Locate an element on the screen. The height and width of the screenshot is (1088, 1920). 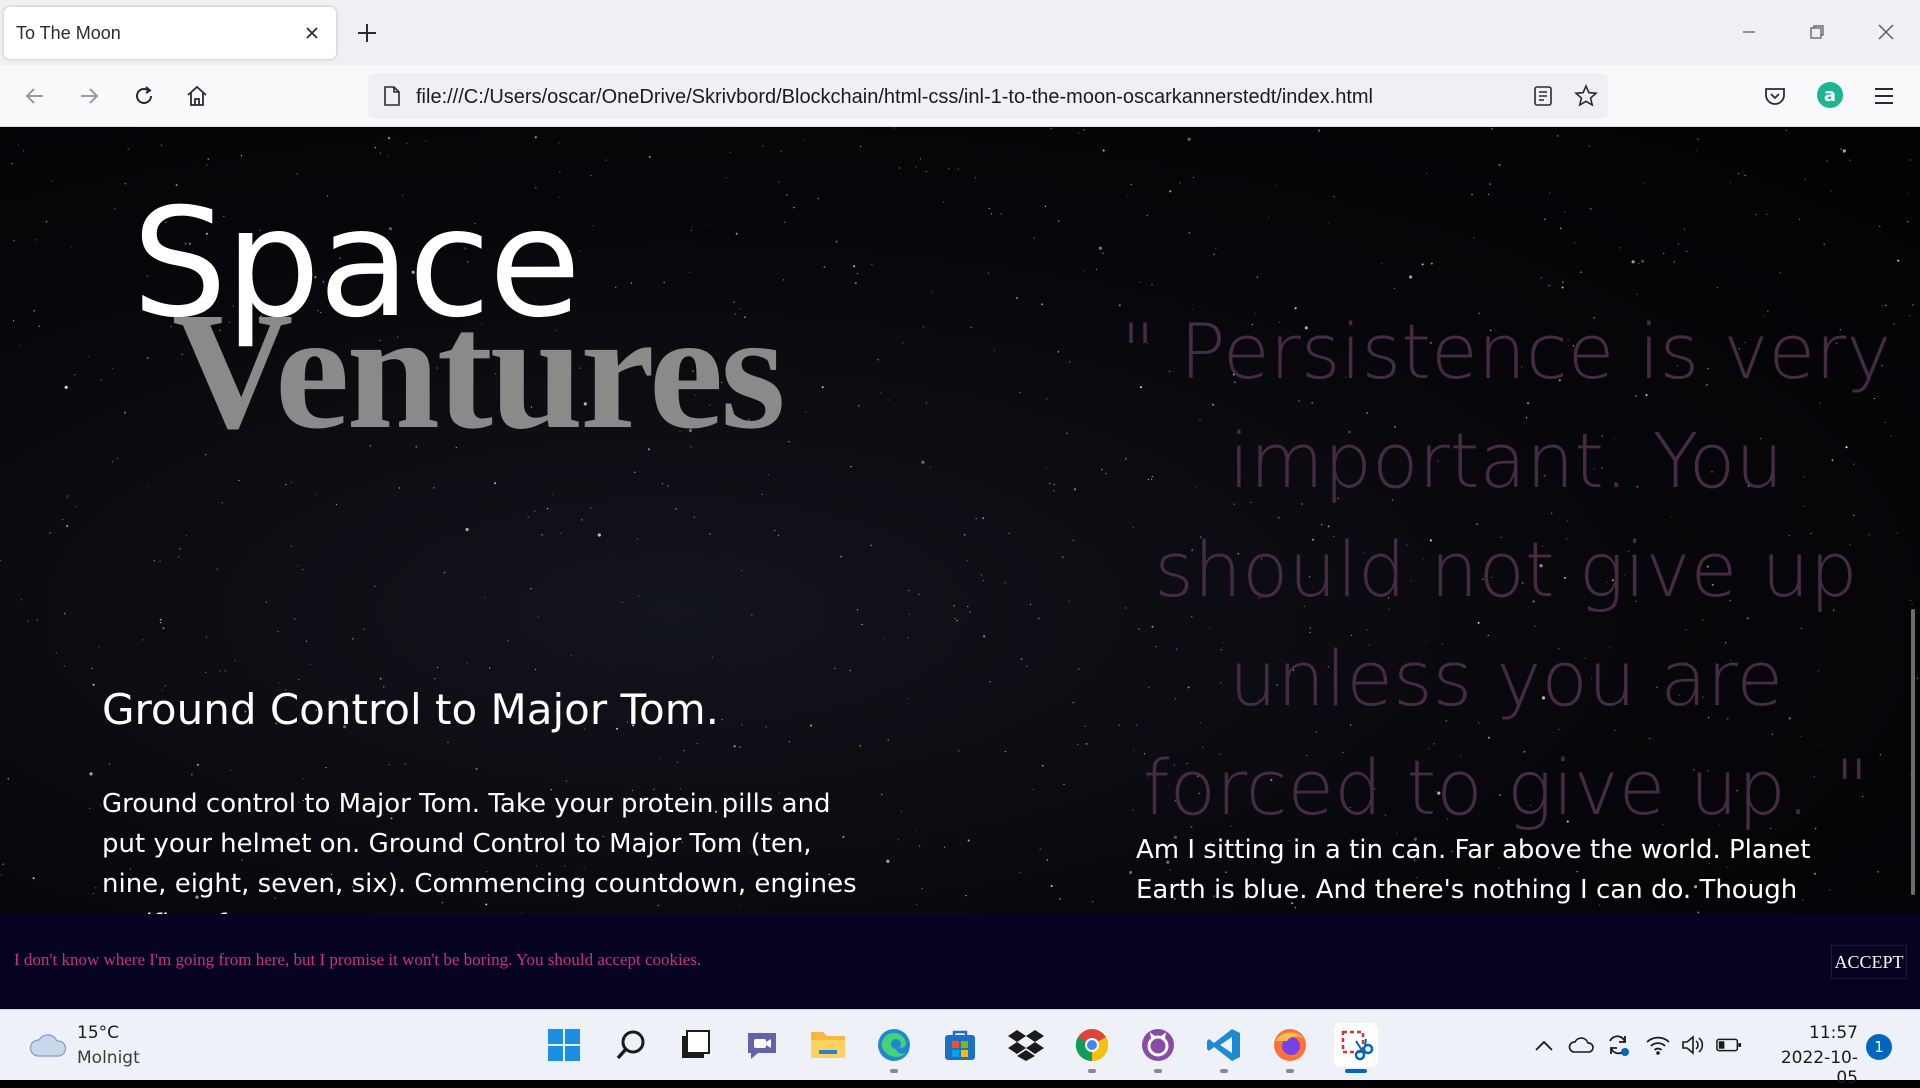
task-view-icon is located at coordinates (695, 1045).